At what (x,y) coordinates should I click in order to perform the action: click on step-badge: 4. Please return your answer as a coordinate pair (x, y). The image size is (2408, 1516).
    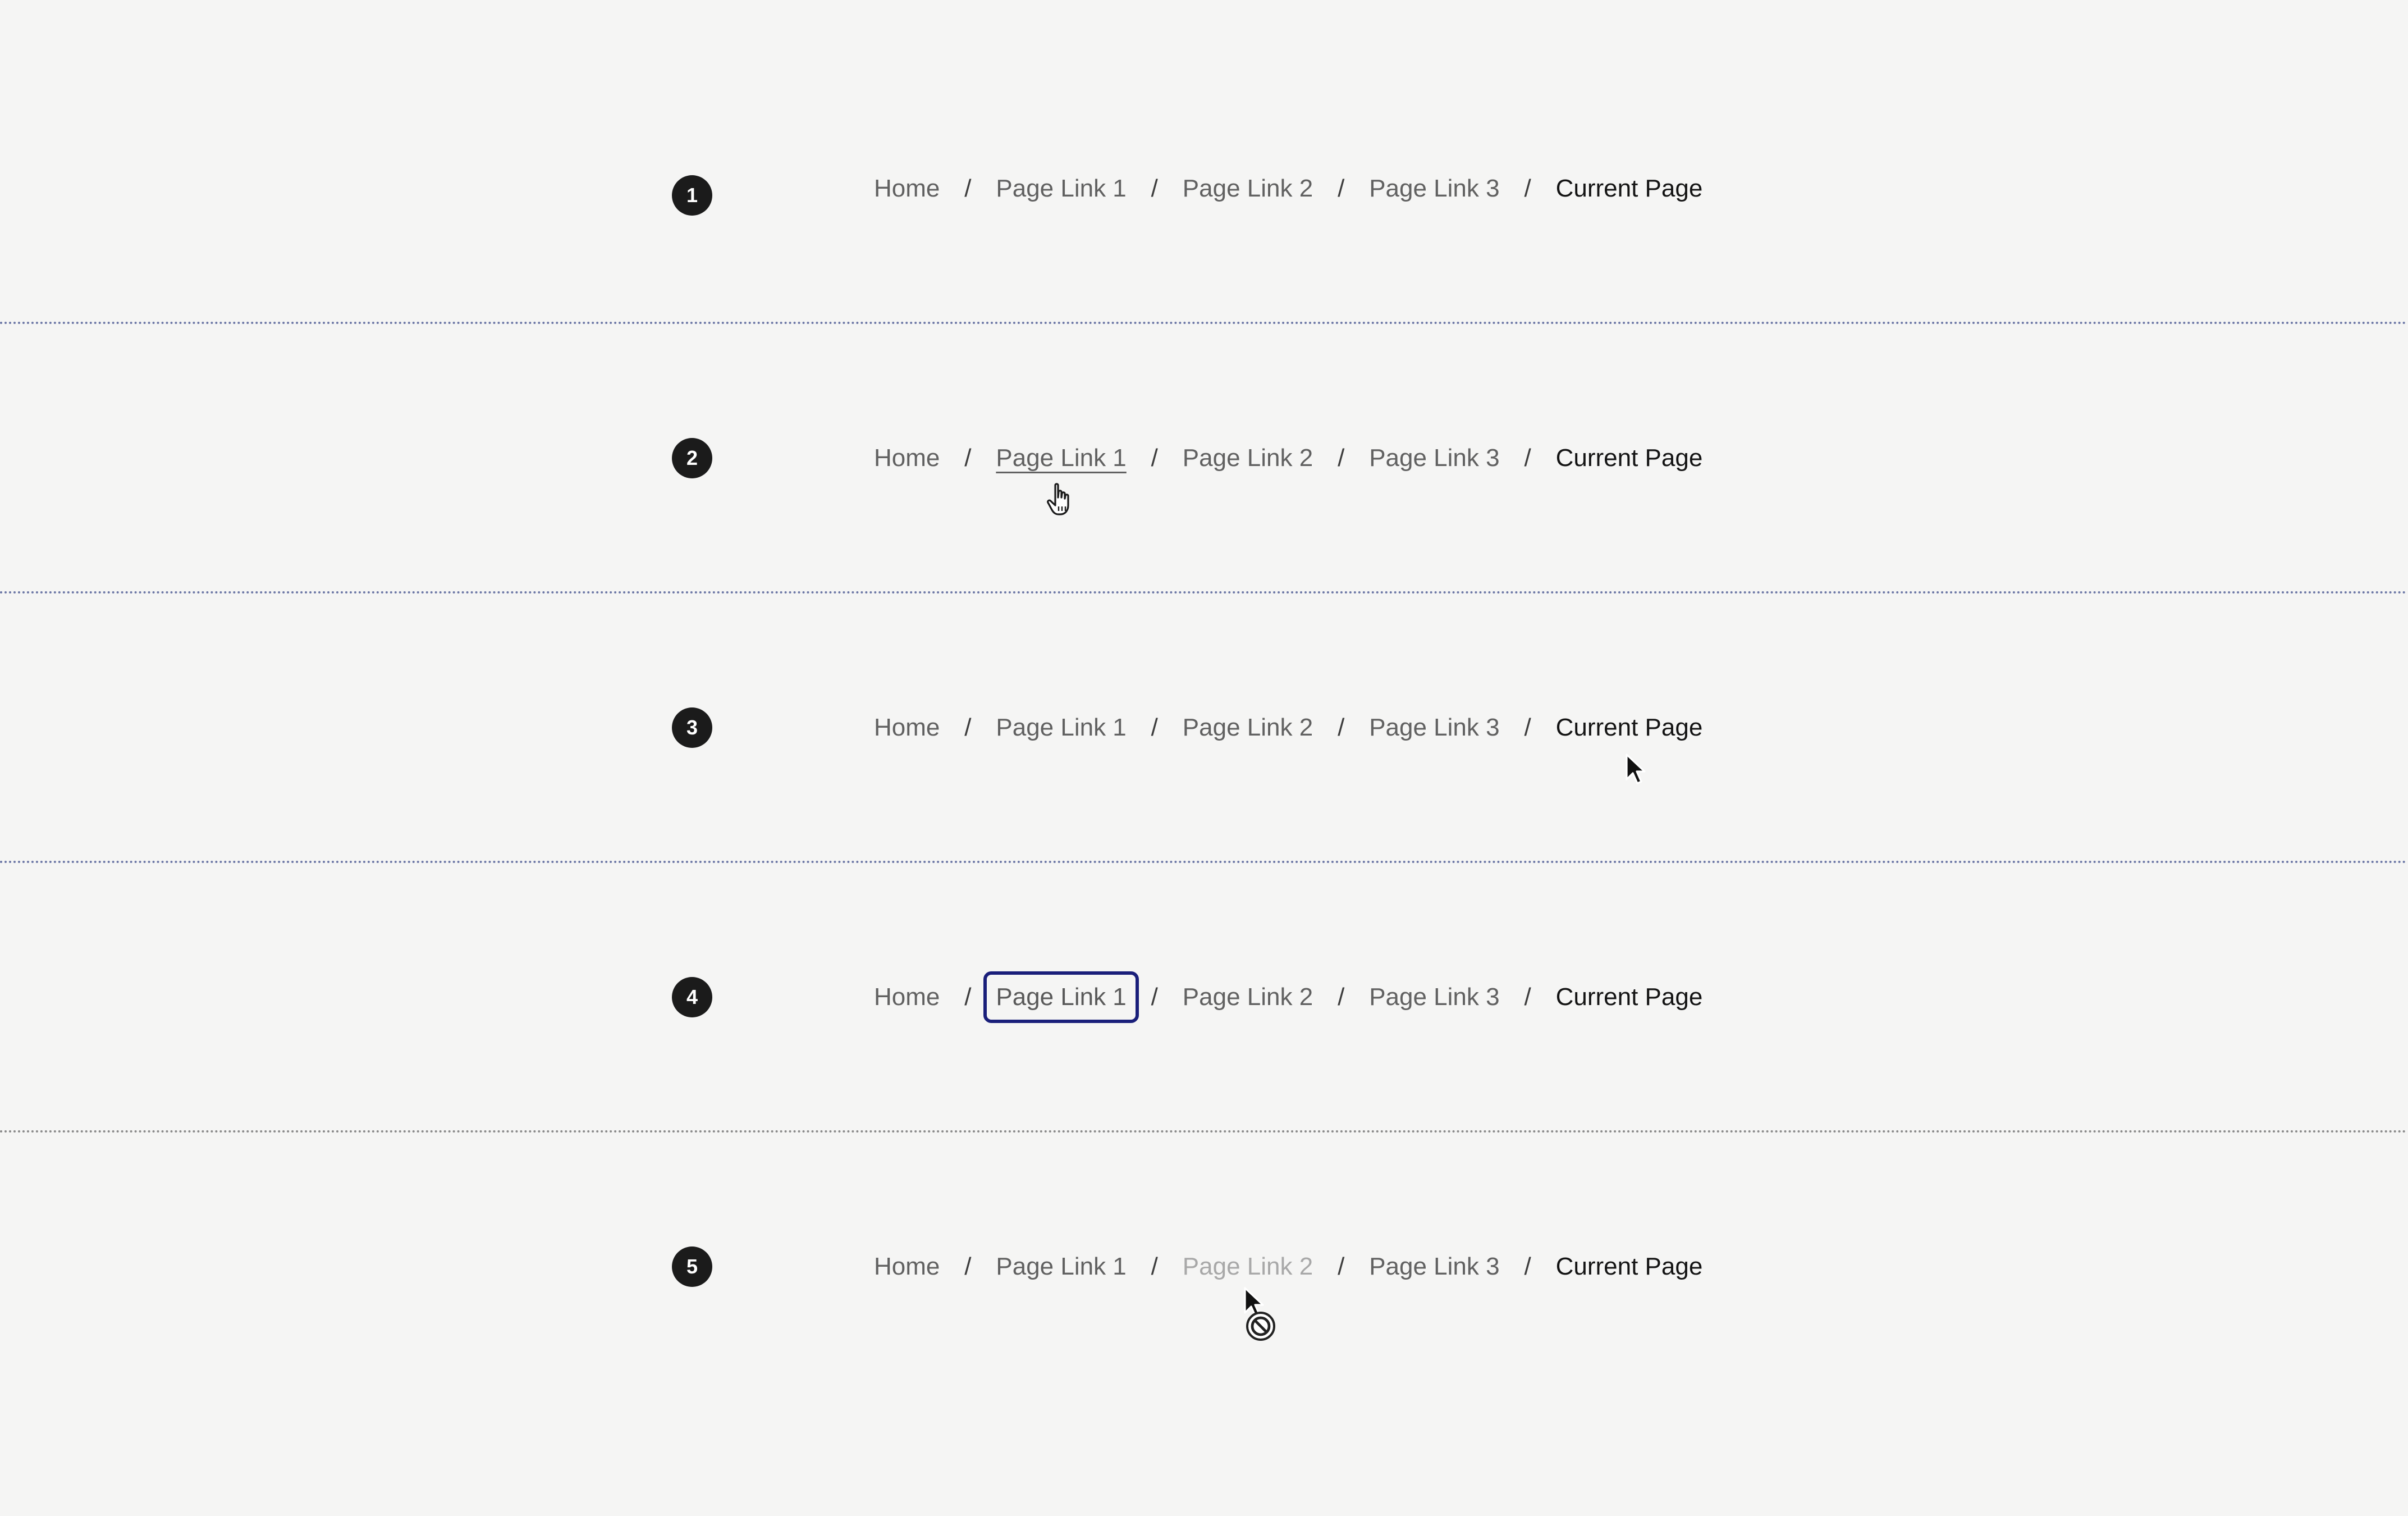
    Looking at the image, I should click on (692, 997).